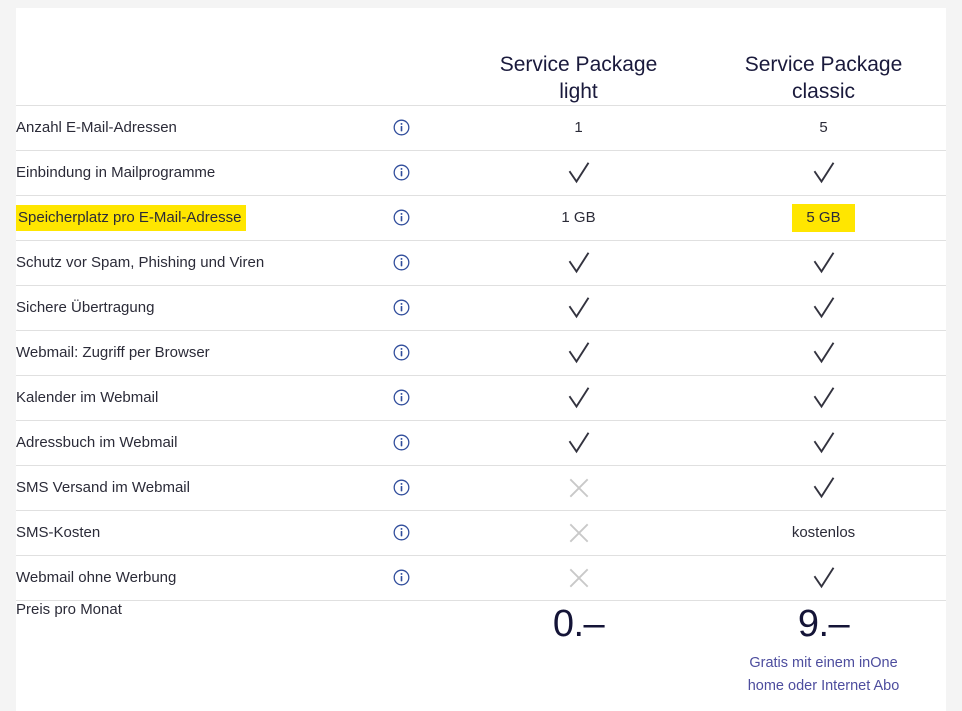 This screenshot has height=711, width=962. I want to click on table-row: Kalender im Webmail, so click(481, 397).